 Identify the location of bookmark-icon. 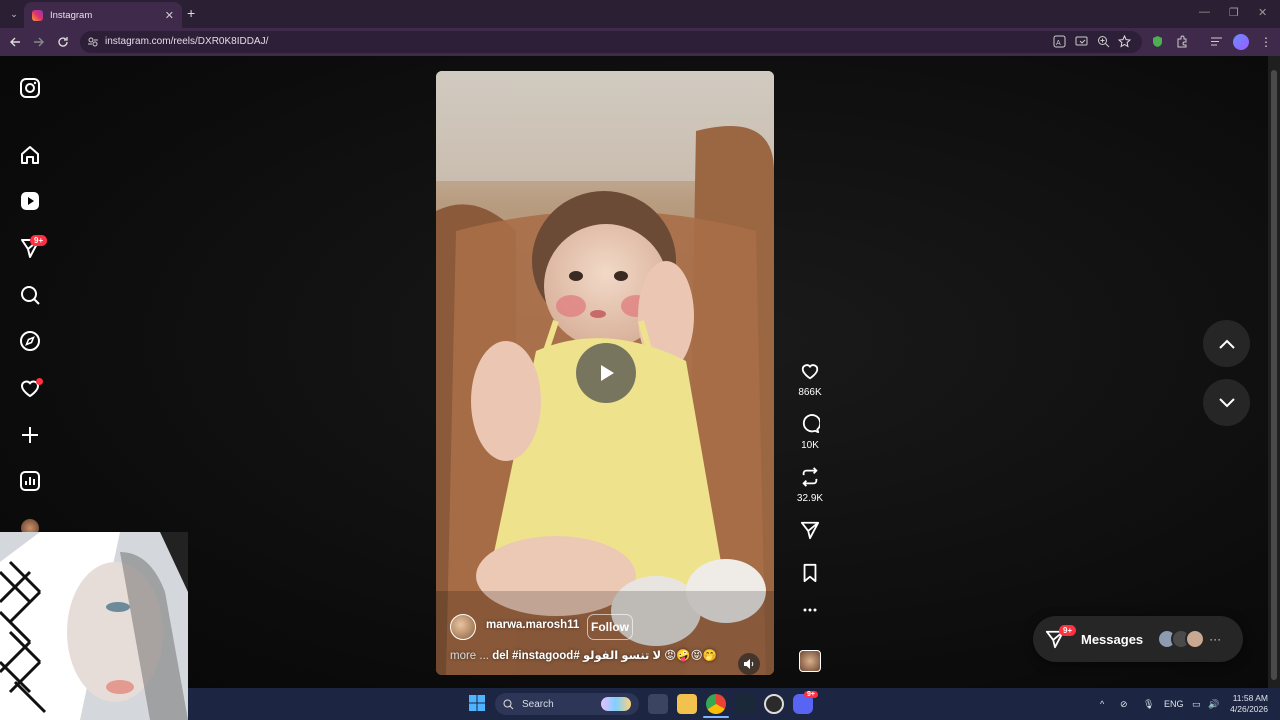
(810, 573).